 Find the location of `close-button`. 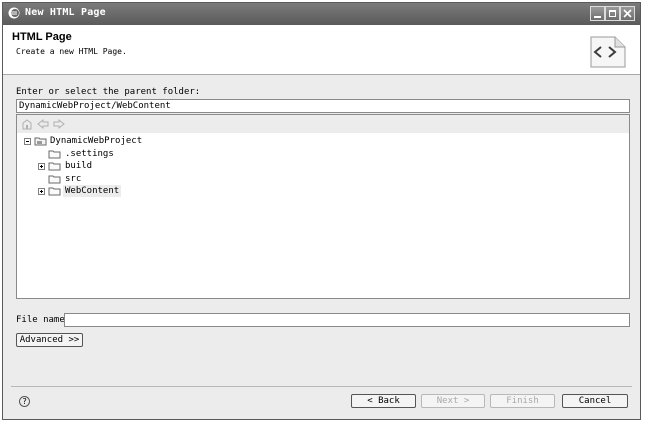

close-button is located at coordinates (627, 13).